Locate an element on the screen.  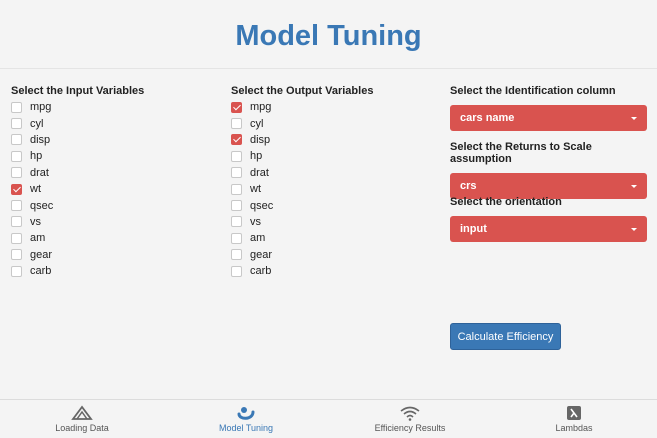
returns-to-scale-value: crs is located at coordinates (468, 186).